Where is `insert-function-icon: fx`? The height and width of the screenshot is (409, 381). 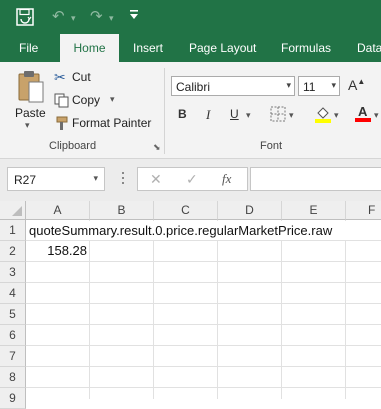 insert-function-icon: fx is located at coordinates (226, 179).